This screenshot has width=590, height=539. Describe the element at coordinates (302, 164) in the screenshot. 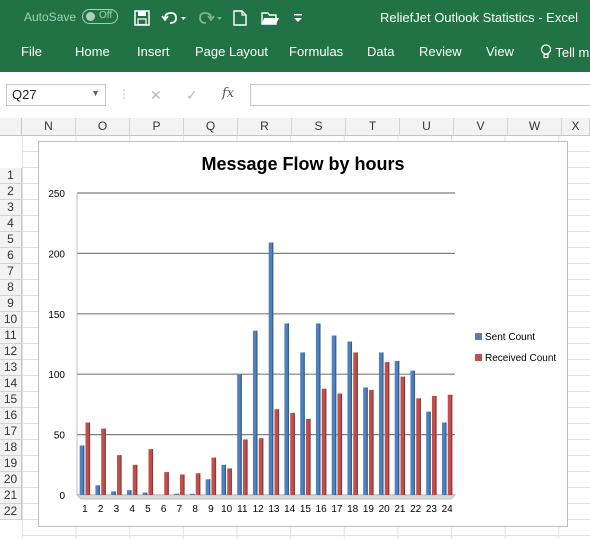

I see `chart-title: Message Flow by hours` at that location.